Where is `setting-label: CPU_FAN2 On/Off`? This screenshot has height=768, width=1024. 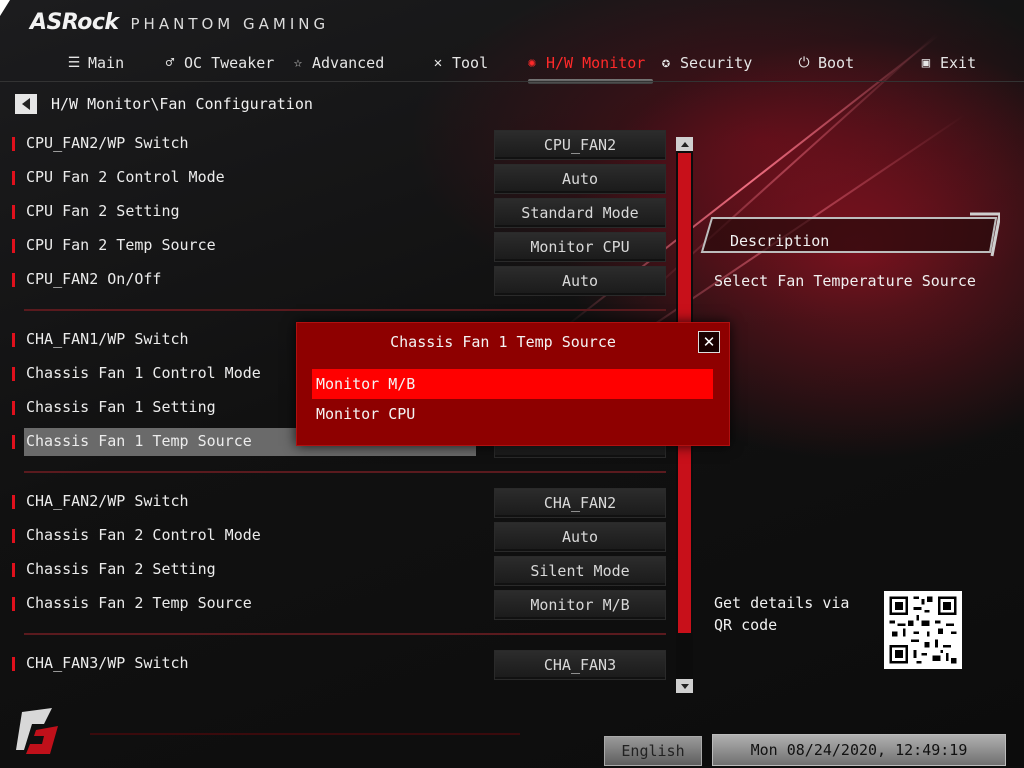
setting-label: CPU_FAN2 On/Off is located at coordinates (94, 279).